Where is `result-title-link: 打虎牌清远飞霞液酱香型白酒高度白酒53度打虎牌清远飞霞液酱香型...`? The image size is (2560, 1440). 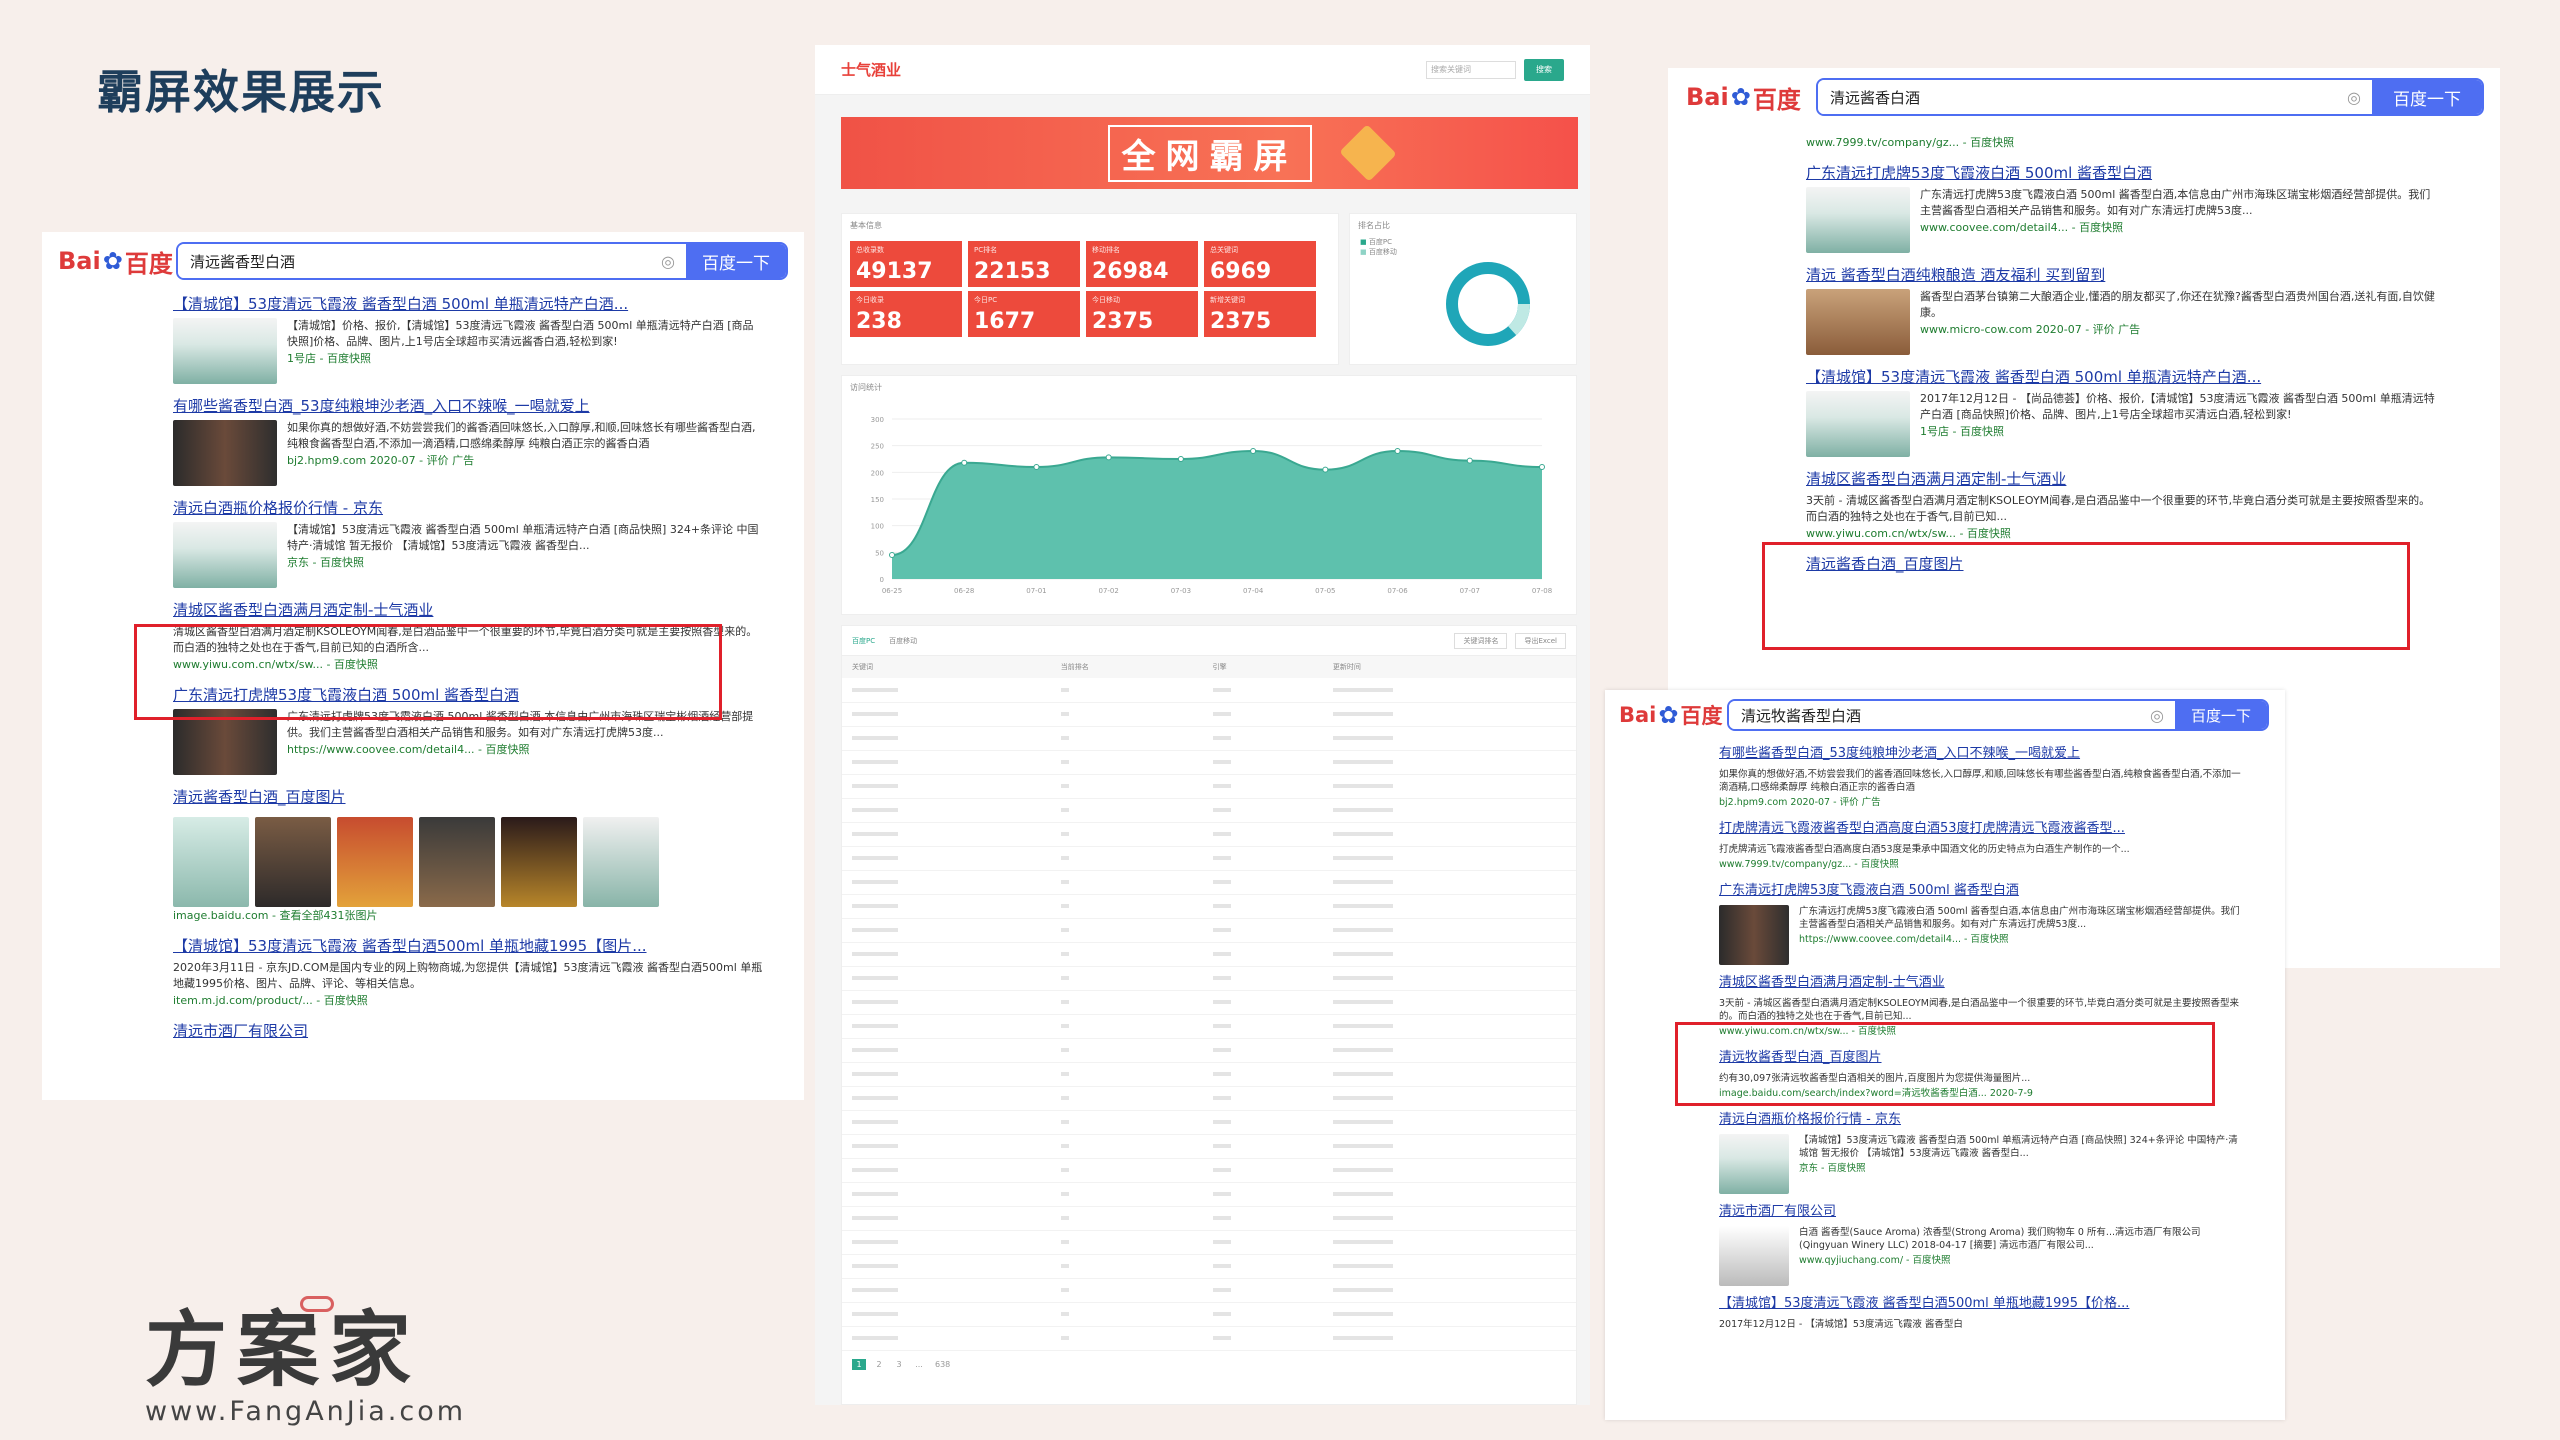
result-title-link: 打虎牌清远飞霞液酱香型白酒高度白酒53度打虎牌清远飞霞液酱香型... is located at coordinates (1982, 829).